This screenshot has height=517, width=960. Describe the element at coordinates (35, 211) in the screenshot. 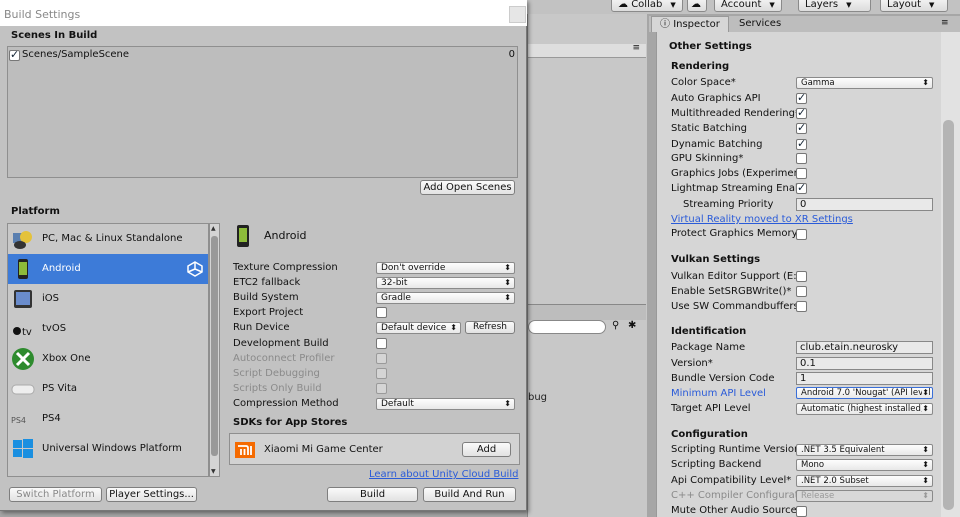

I see `platform-header: Platform` at that location.